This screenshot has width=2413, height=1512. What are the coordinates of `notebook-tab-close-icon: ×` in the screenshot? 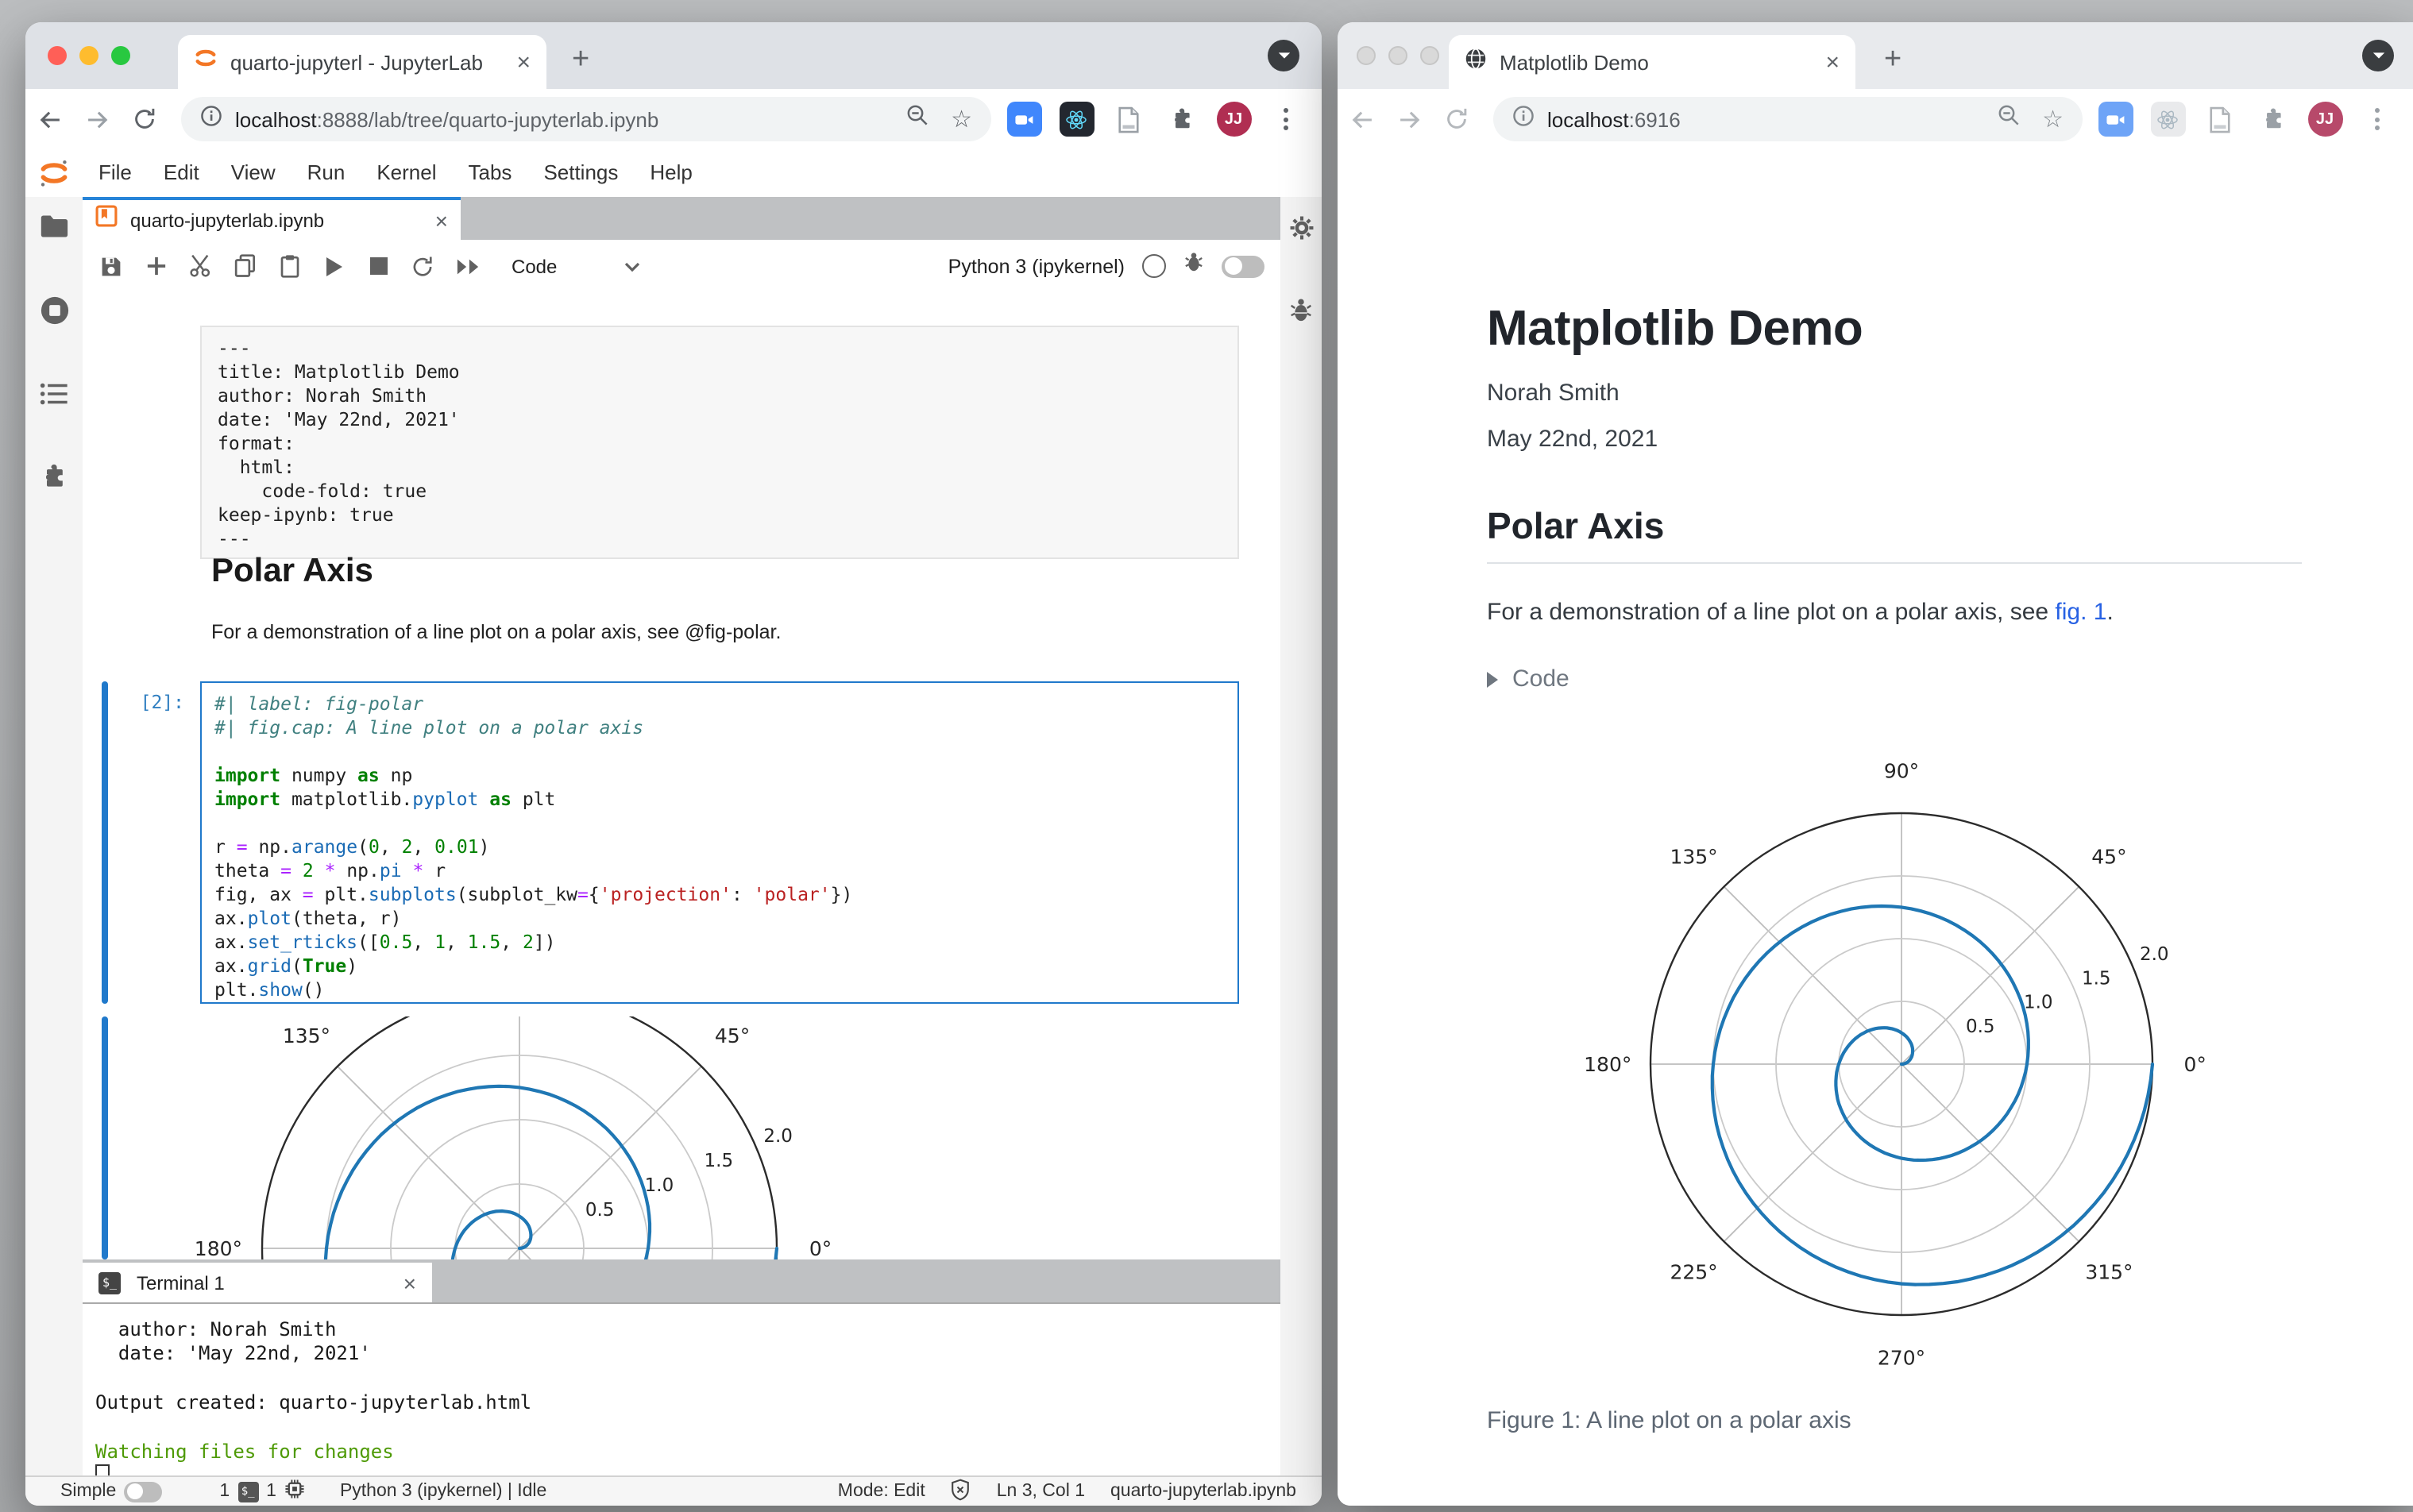 It's located at (441, 220).